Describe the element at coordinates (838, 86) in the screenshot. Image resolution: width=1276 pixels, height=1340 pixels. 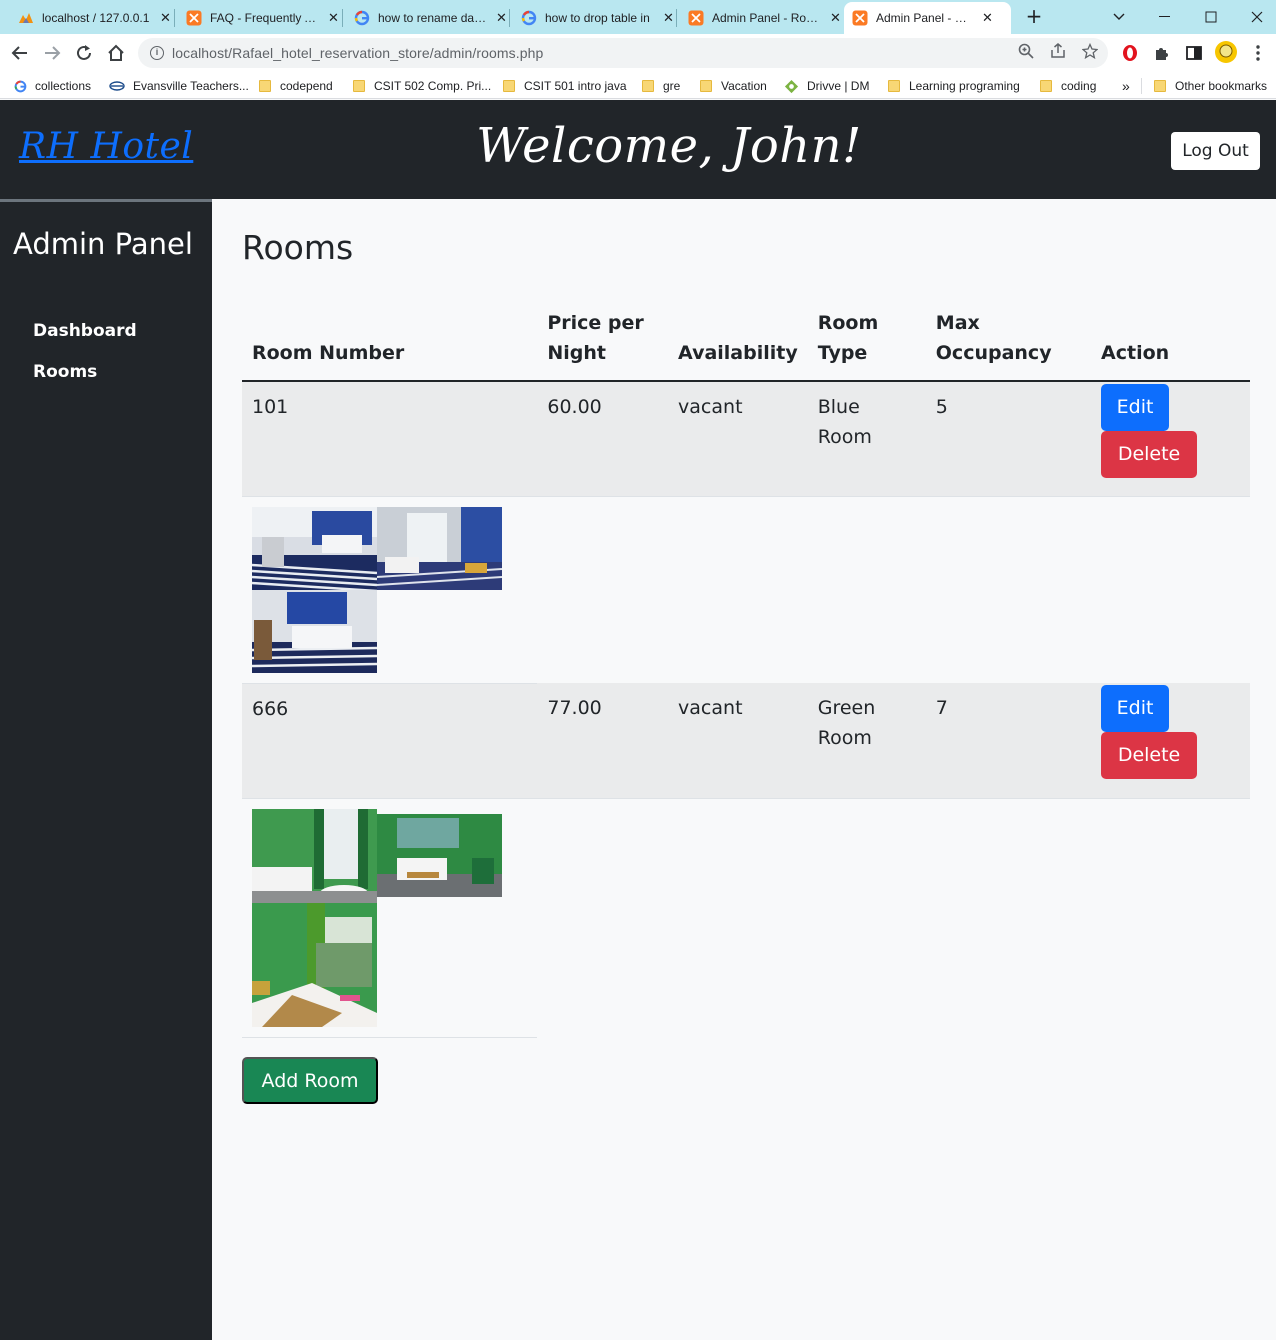
I see `bookmark-label: Drivve | DM` at that location.